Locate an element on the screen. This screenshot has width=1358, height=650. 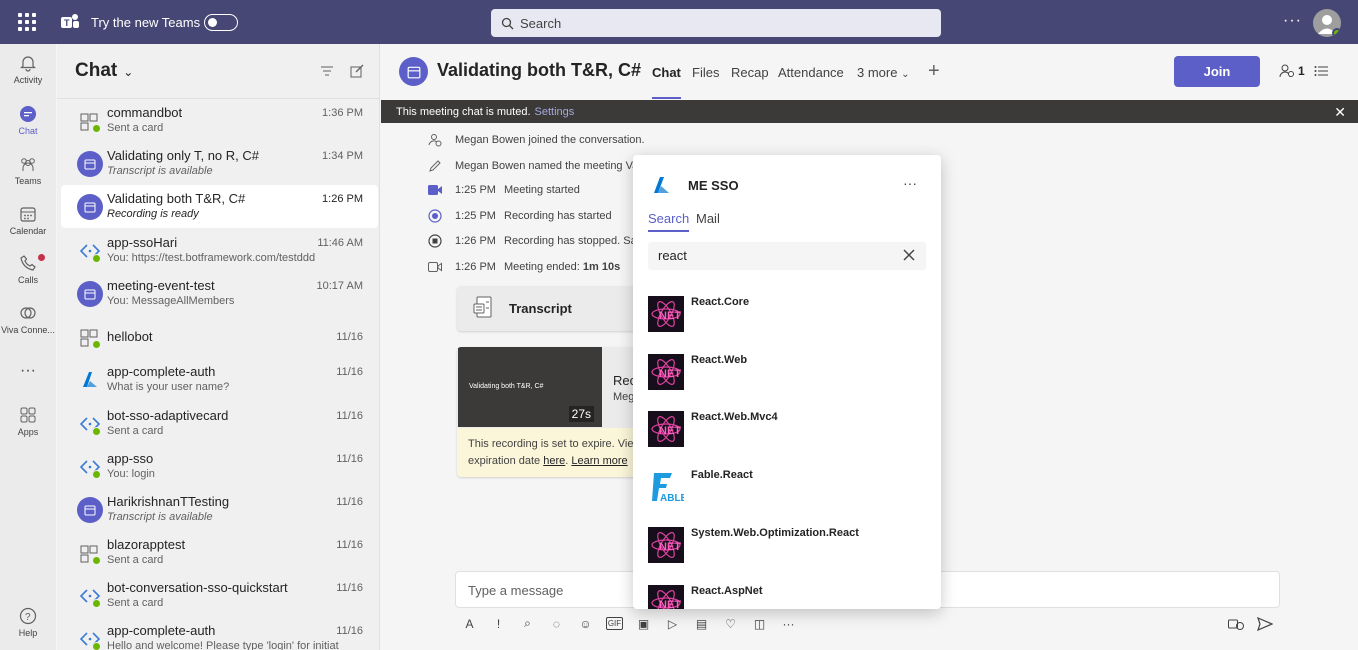
chat-list-item: hellobot 11/16 is located at coordinates (219, 336).